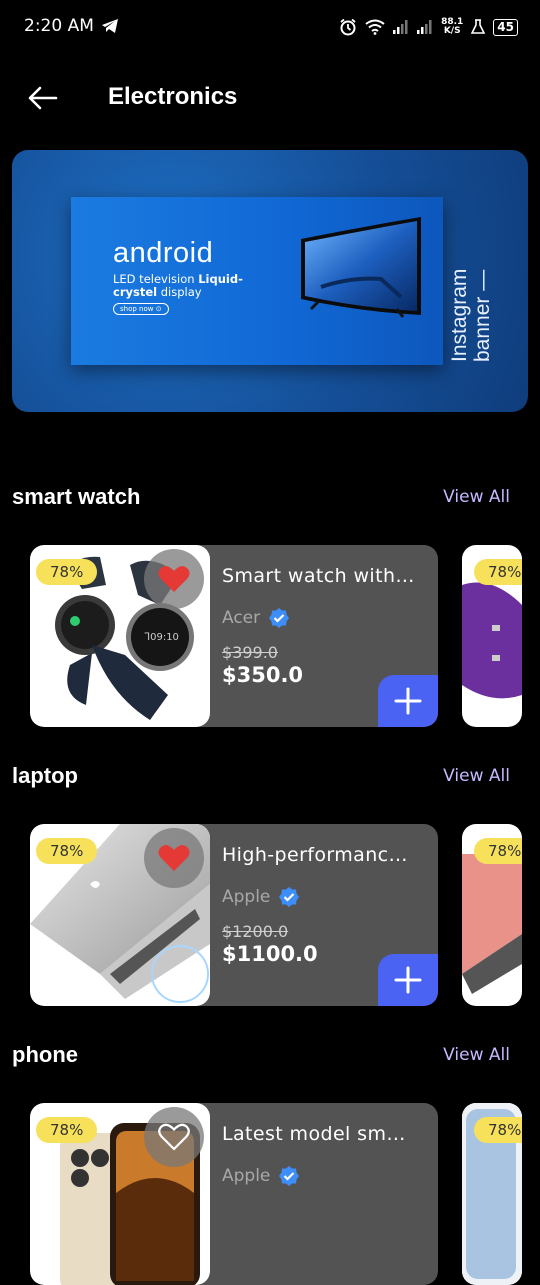  I want to click on svg-text: ᒣ09:10, so click(161, 637).